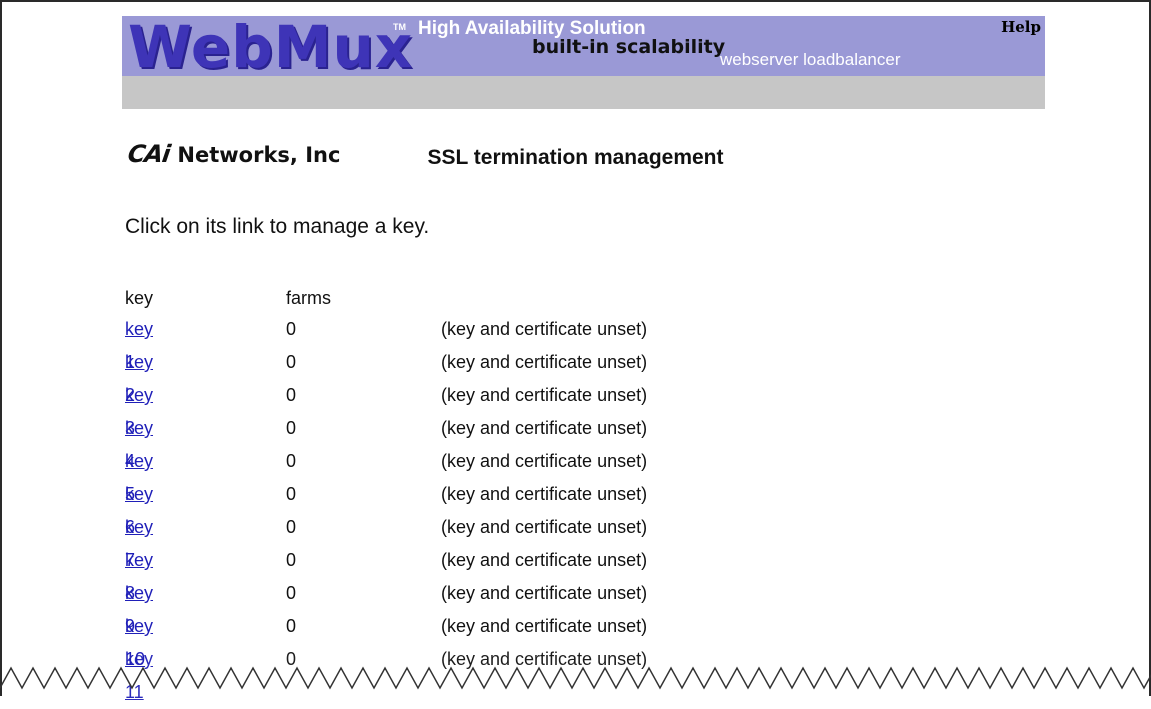  I want to click on instructions-text: Click on its link to manage a key., so click(277, 226).